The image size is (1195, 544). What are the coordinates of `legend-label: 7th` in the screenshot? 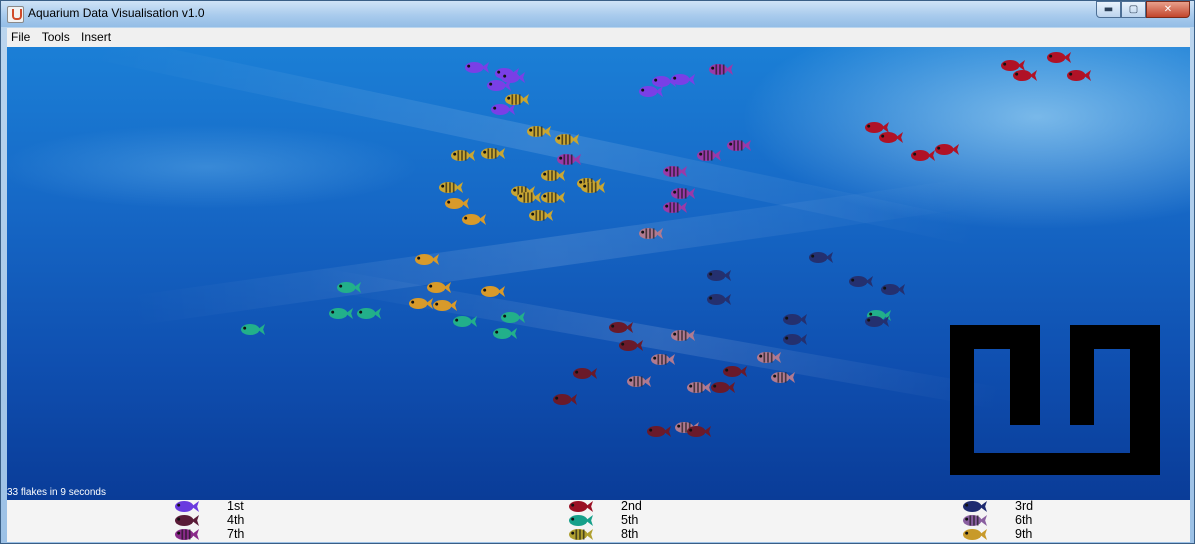 It's located at (236, 534).